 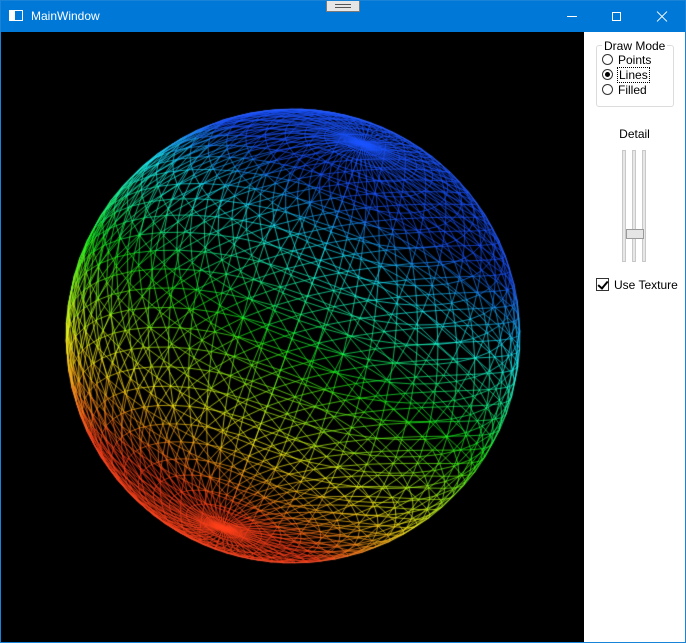 What do you see at coordinates (635, 46) in the screenshot?
I see `draw-mode-title: Draw Mode` at bounding box center [635, 46].